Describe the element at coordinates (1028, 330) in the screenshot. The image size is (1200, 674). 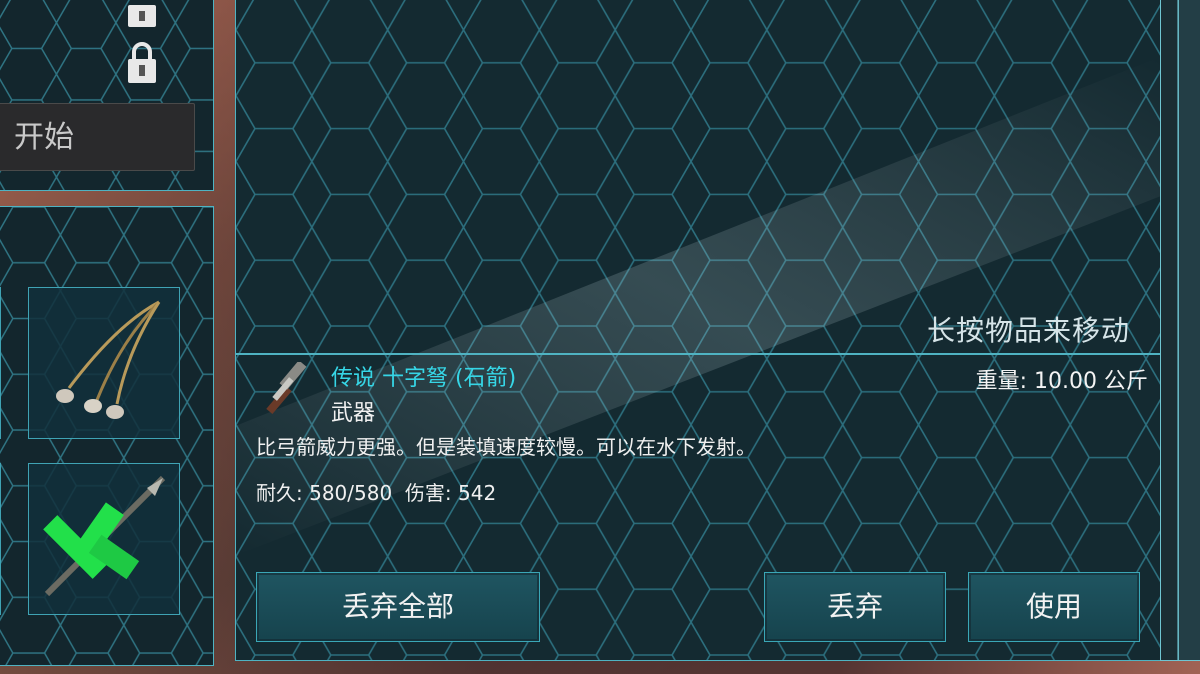
I see `move-hint-text: 长按物品来移动` at that location.